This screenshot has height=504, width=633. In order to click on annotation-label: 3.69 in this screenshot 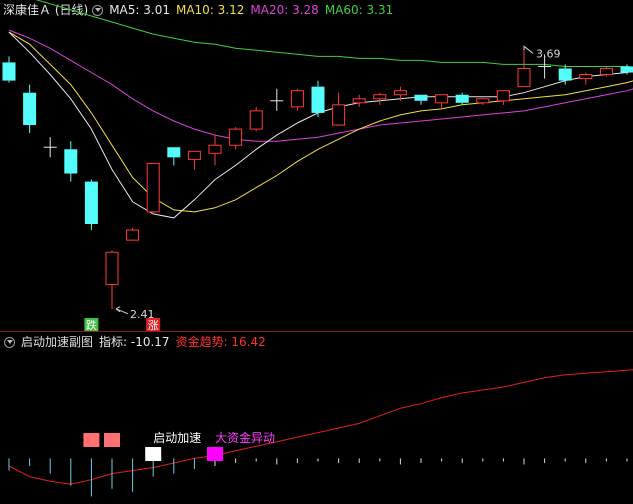, I will do `click(548, 53)`.